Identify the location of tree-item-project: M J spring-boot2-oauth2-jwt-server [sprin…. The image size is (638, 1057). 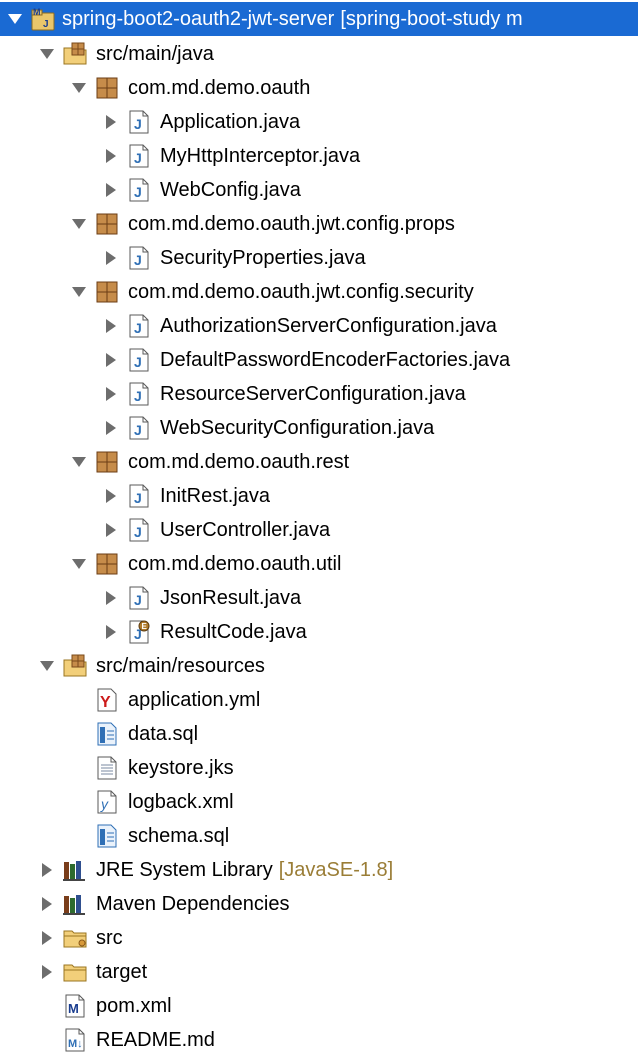
(319, 19).